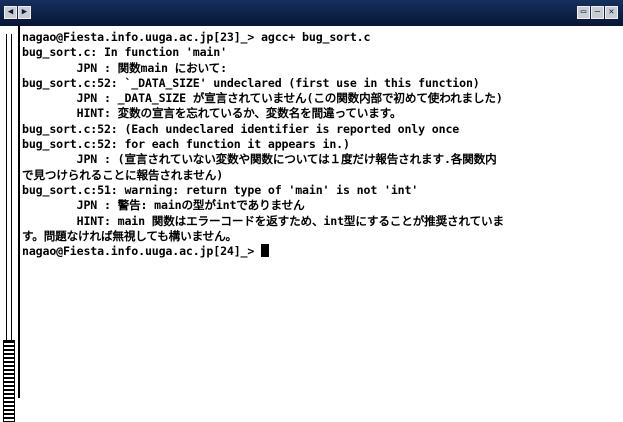 The image size is (623, 422). Describe the element at coordinates (265, 251) in the screenshot. I see `text-cursor` at that location.